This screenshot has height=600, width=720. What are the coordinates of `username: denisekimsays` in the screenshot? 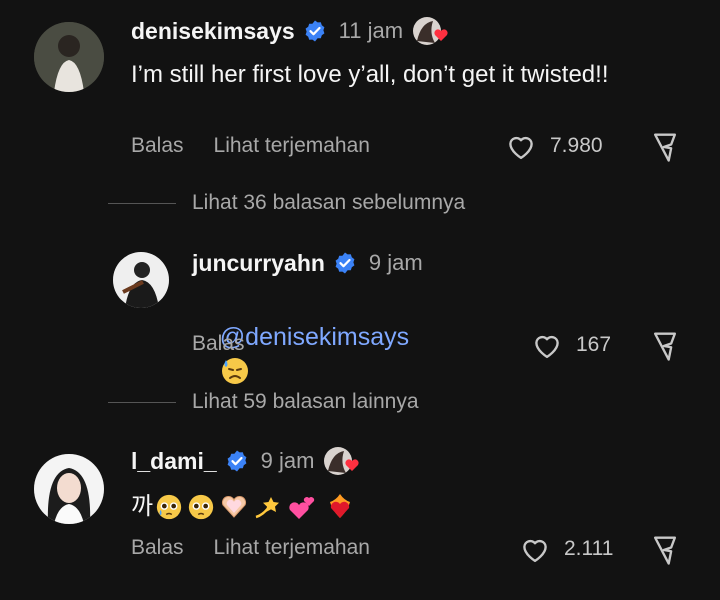 It's located at (213, 31).